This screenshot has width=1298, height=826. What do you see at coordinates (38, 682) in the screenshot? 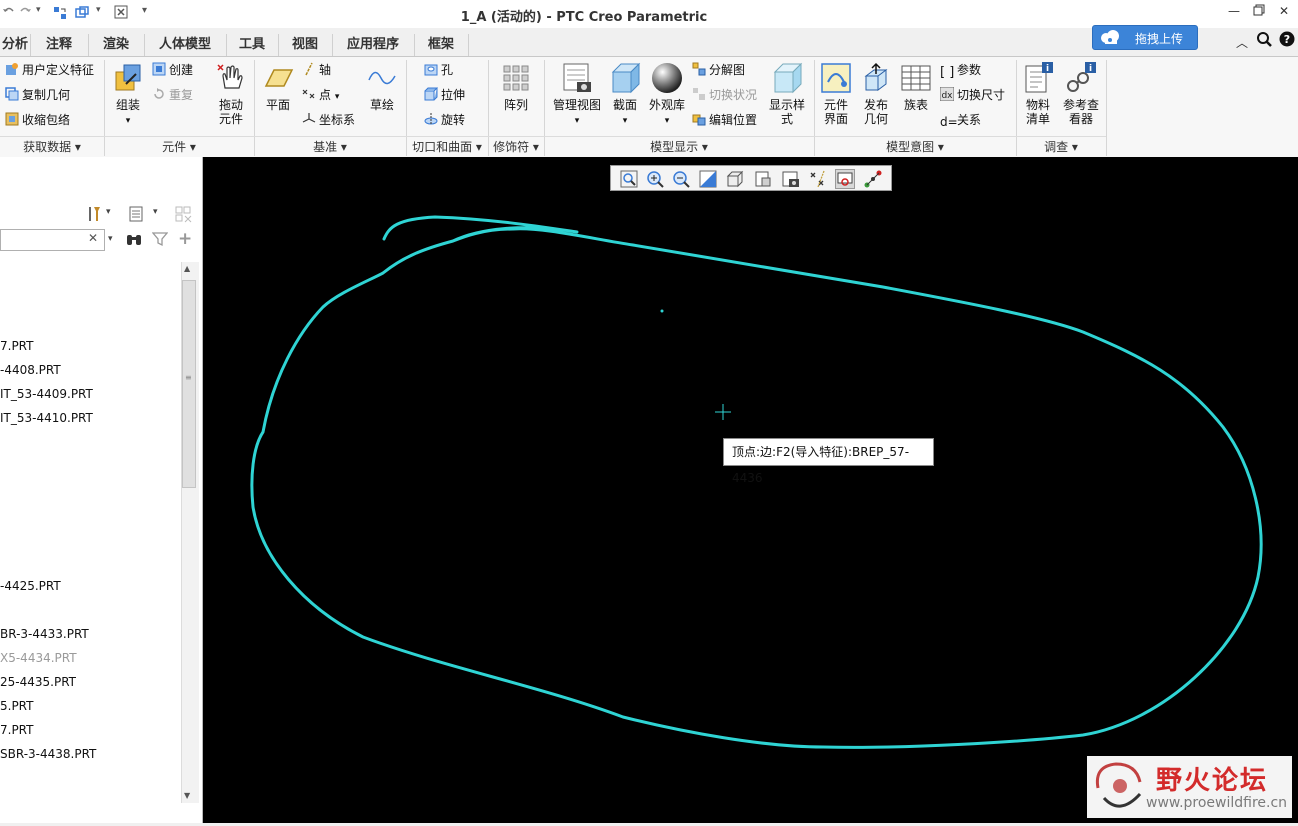
I see `tree-item: 25-4435.PRT` at bounding box center [38, 682].